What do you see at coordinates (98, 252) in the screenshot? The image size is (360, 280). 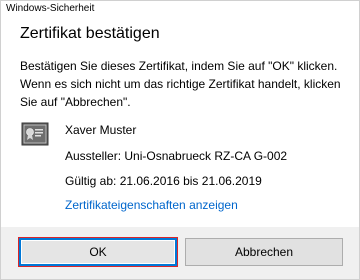 I see `ok-button: OK` at bounding box center [98, 252].